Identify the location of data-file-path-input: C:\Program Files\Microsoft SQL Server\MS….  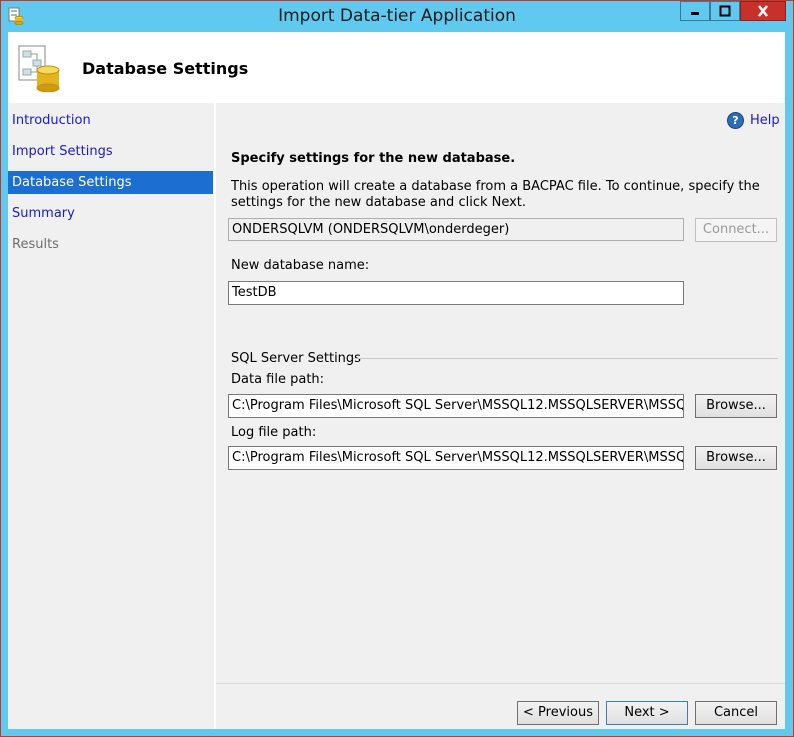
(456, 406).